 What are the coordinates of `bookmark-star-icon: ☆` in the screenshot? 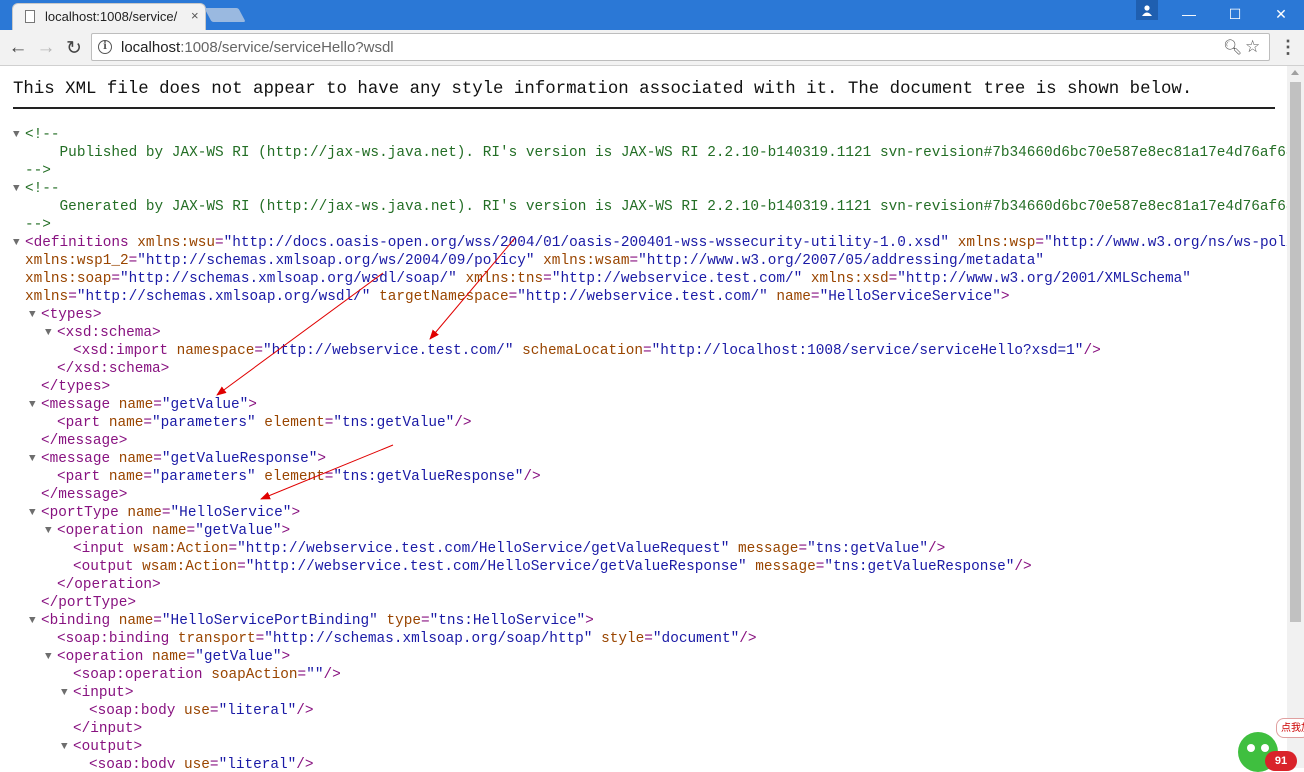 It's located at (1252, 47).